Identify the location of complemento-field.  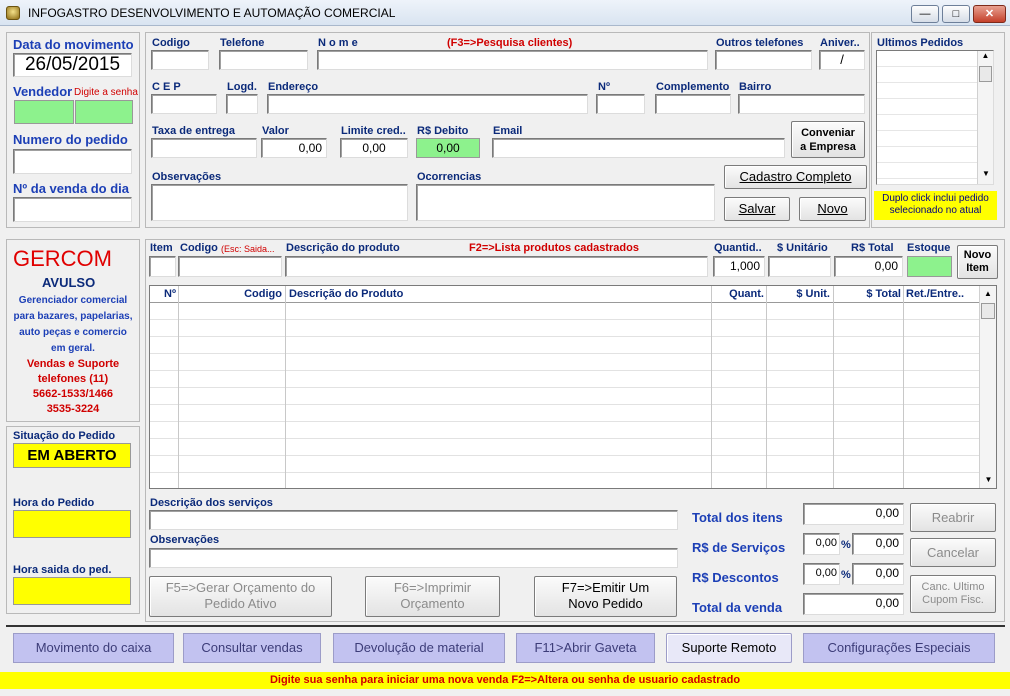
(693, 104).